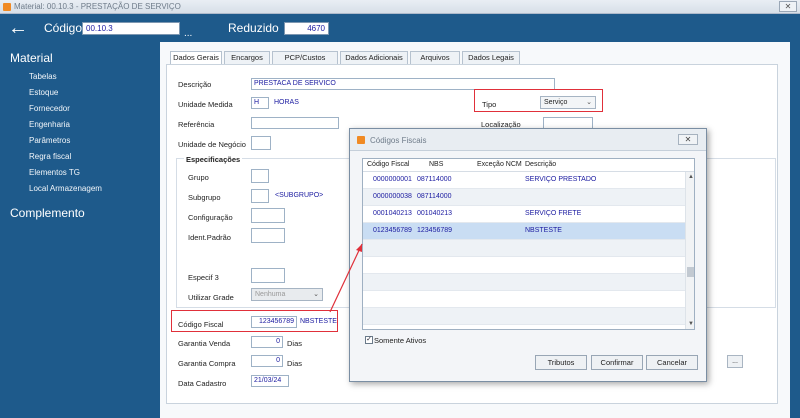 The height and width of the screenshot is (418, 800). I want to click on grupo-label: Grupo, so click(198, 177).